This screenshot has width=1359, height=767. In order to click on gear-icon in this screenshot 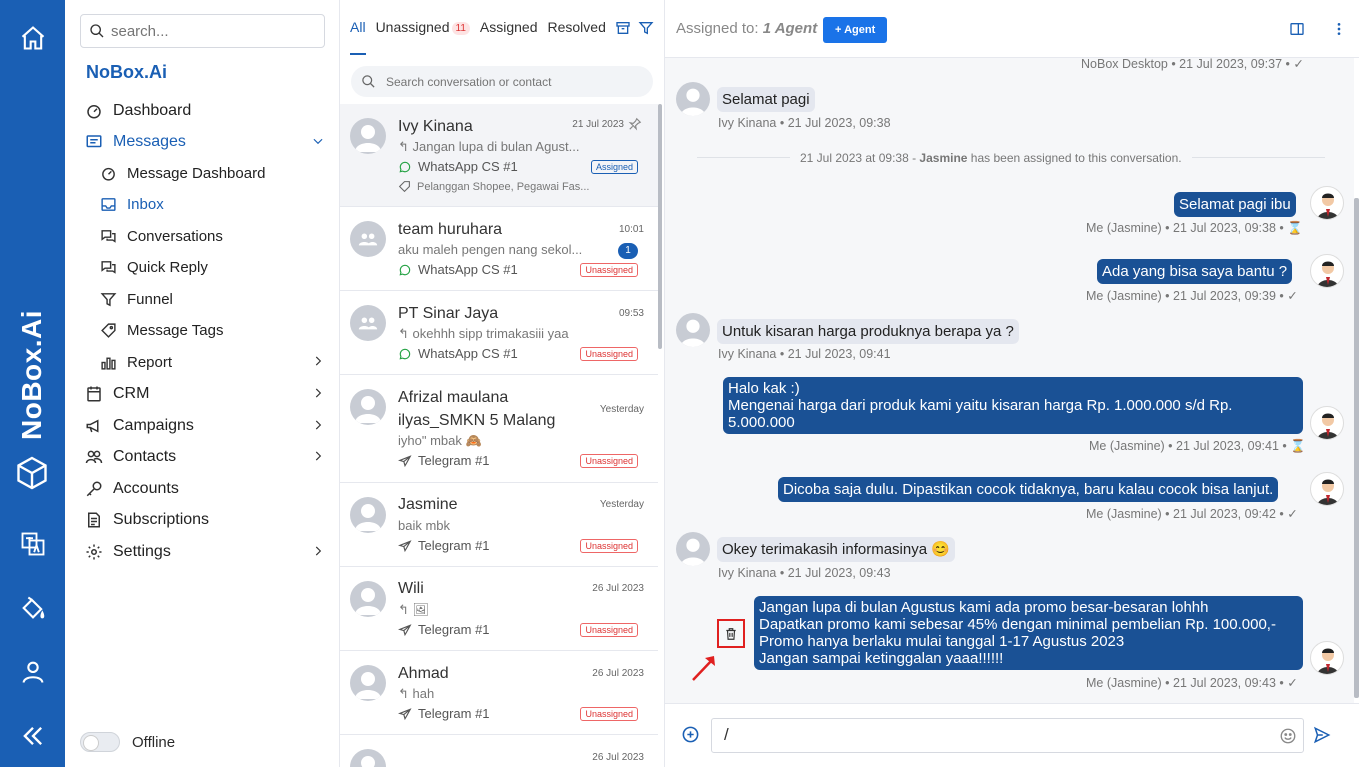, I will do `click(94, 552)`.